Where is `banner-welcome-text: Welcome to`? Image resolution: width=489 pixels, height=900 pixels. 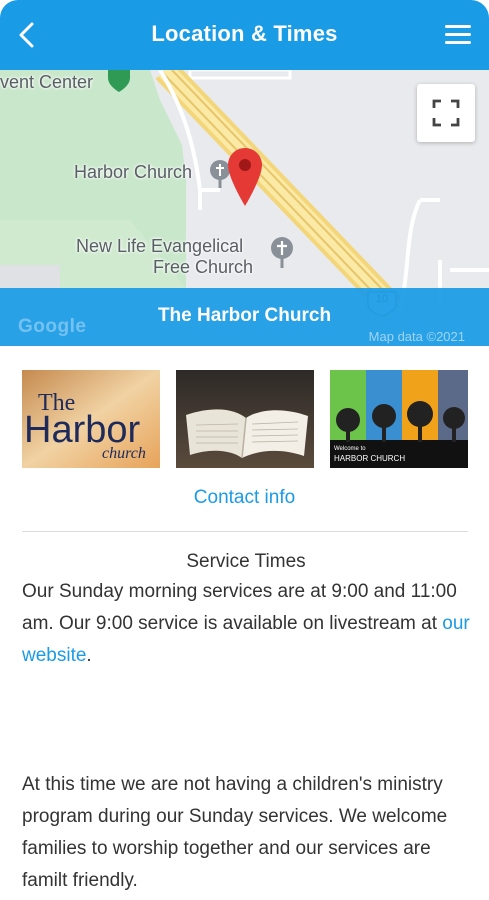
banner-welcome-text: Welcome to is located at coordinates (350, 449).